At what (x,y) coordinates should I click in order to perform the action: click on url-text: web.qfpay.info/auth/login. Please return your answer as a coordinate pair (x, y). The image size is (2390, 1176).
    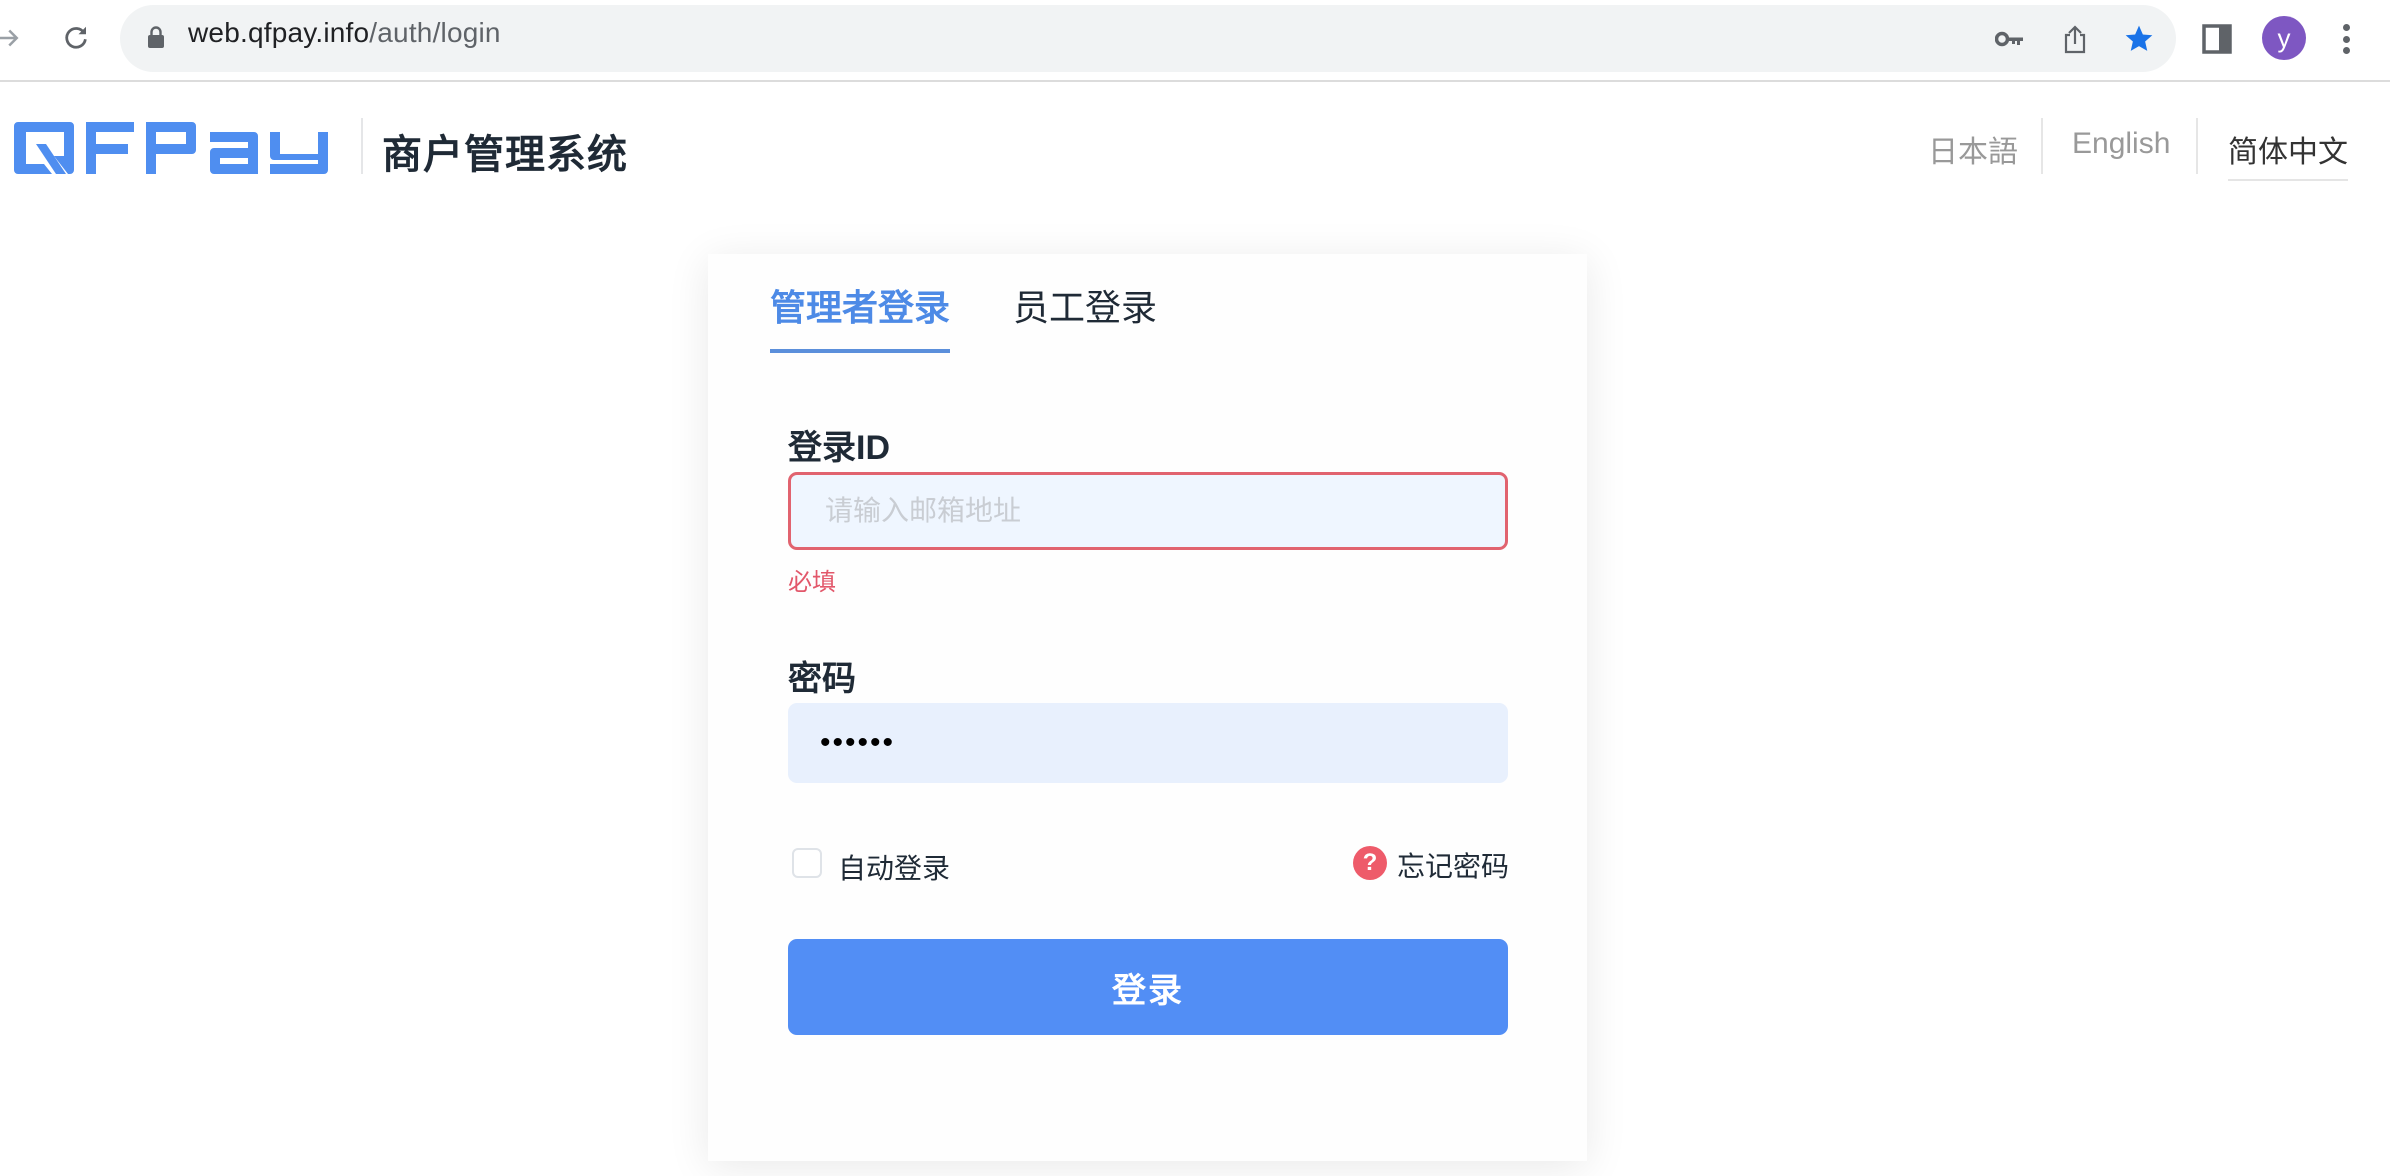
    Looking at the image, I should click on (344, 33).